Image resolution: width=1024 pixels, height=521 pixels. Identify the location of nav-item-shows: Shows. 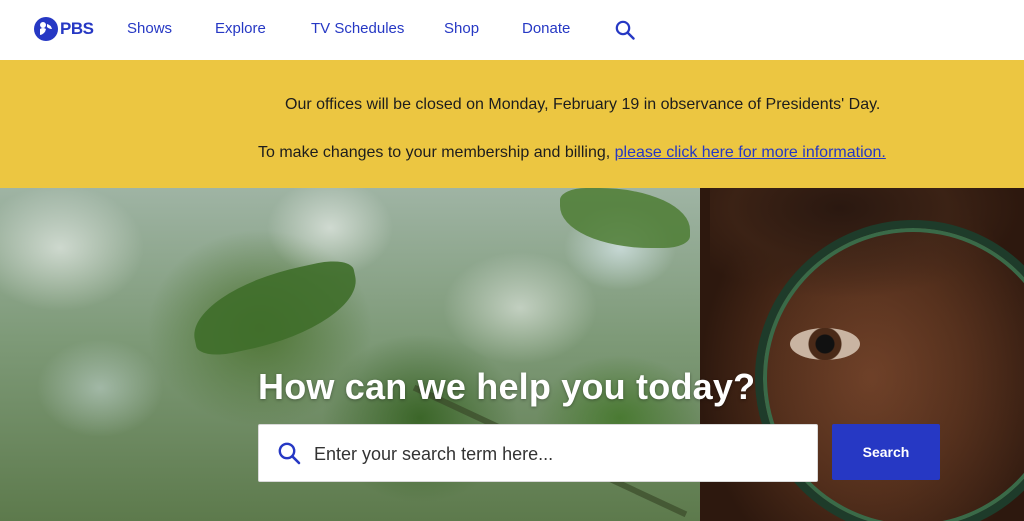
(149, 28).